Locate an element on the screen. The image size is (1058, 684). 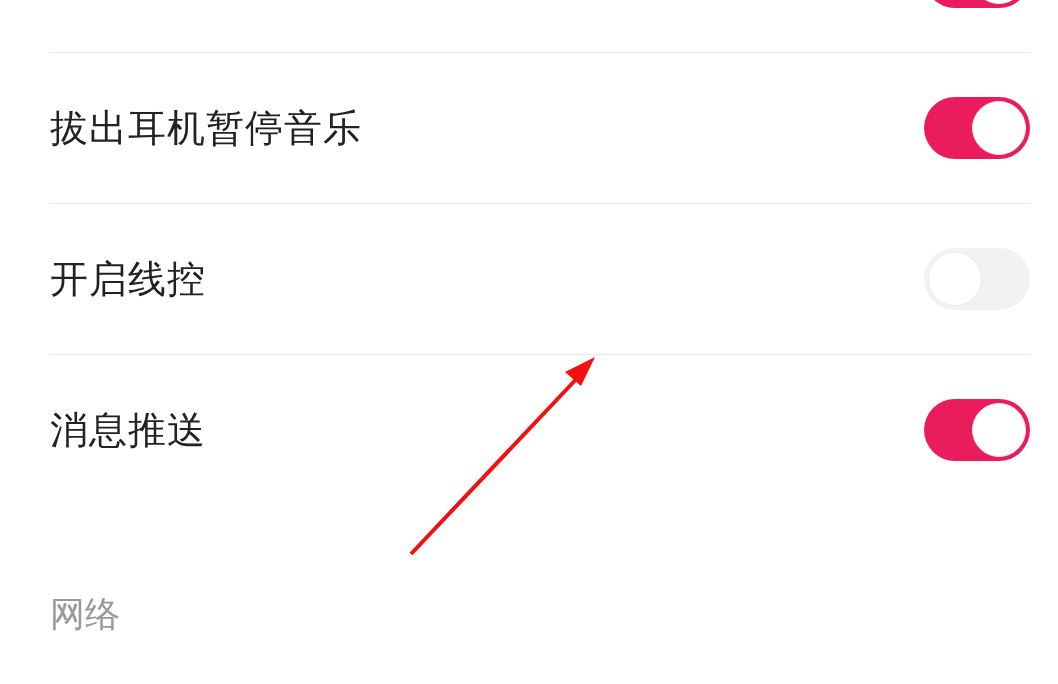
setting-label: 消息推送 is located at coordinates (128, 430).